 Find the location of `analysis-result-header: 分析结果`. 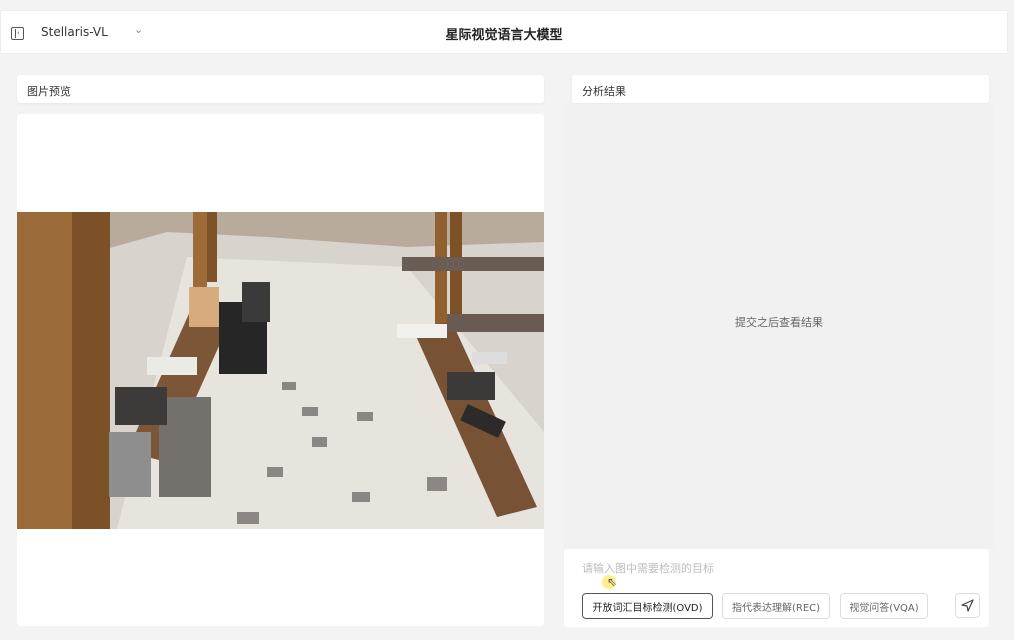

analysis-result-header: 分析结果 is located at coordinates (780, 89).